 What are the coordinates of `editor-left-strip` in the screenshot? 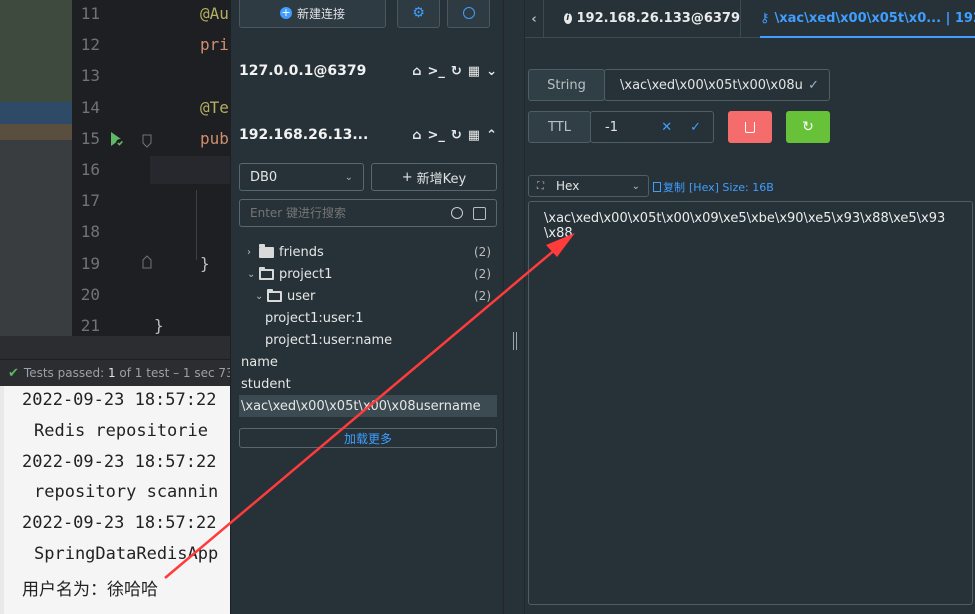 It's located at (36, 51).